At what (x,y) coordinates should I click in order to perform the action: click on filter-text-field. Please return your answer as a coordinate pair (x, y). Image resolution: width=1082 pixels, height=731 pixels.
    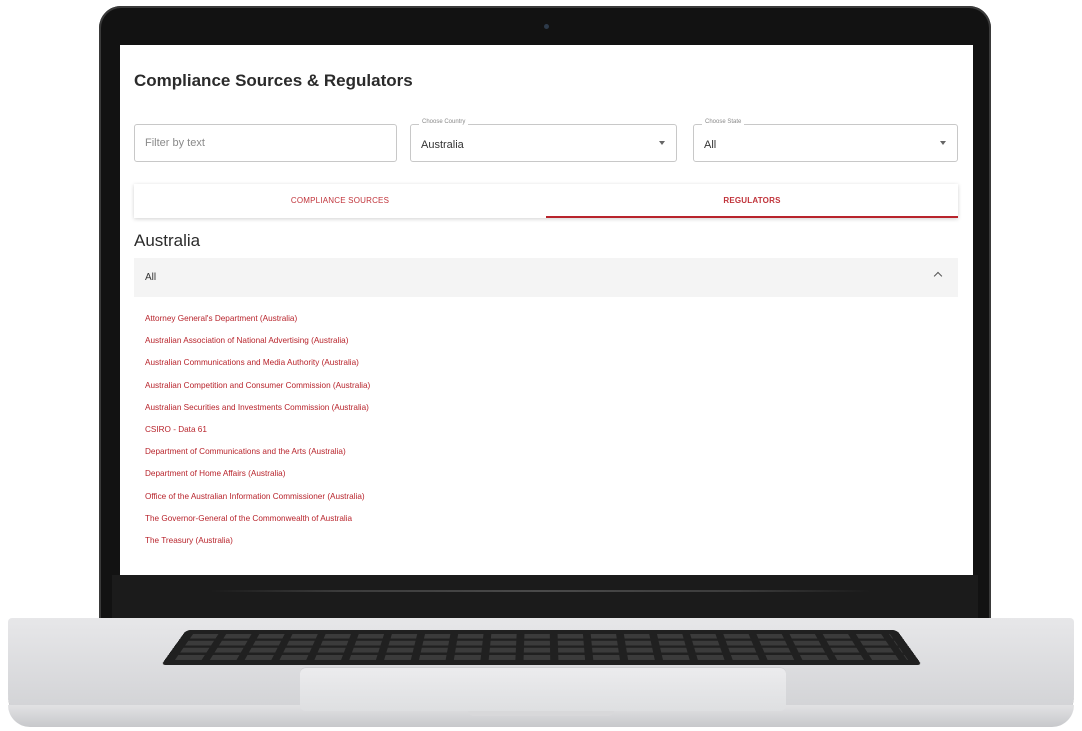
    Looking at the image, I should click on (265, 143).